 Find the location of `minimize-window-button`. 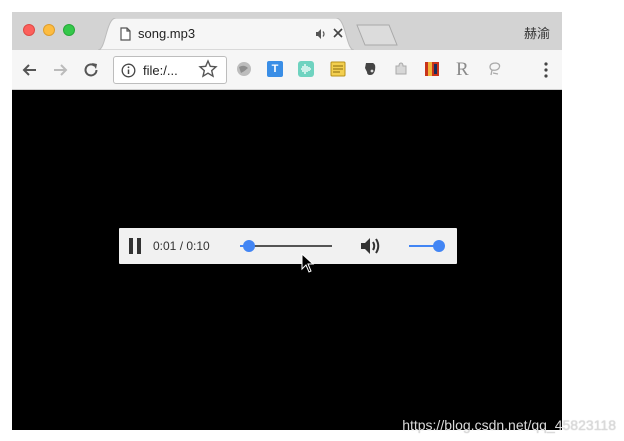

minimize-window-button is located at coordinates (49, 30).